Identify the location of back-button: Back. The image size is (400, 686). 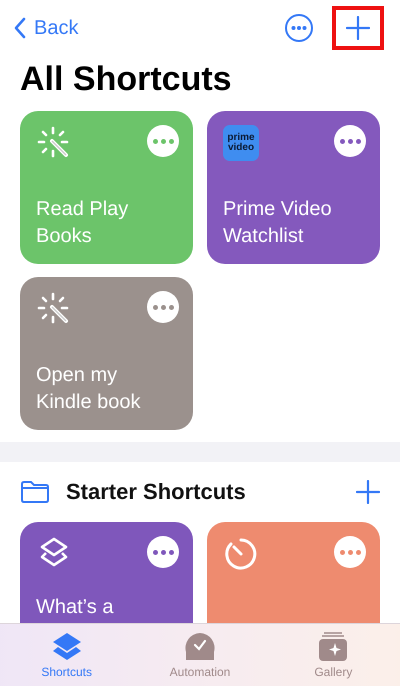
(46, 28).